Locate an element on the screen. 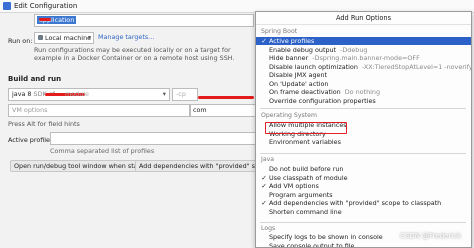 Image resolution: width=474 pixels, height=248 pixels. popup-option-label: On frame deactivation Do nothing is located at coordinates (324, 92).